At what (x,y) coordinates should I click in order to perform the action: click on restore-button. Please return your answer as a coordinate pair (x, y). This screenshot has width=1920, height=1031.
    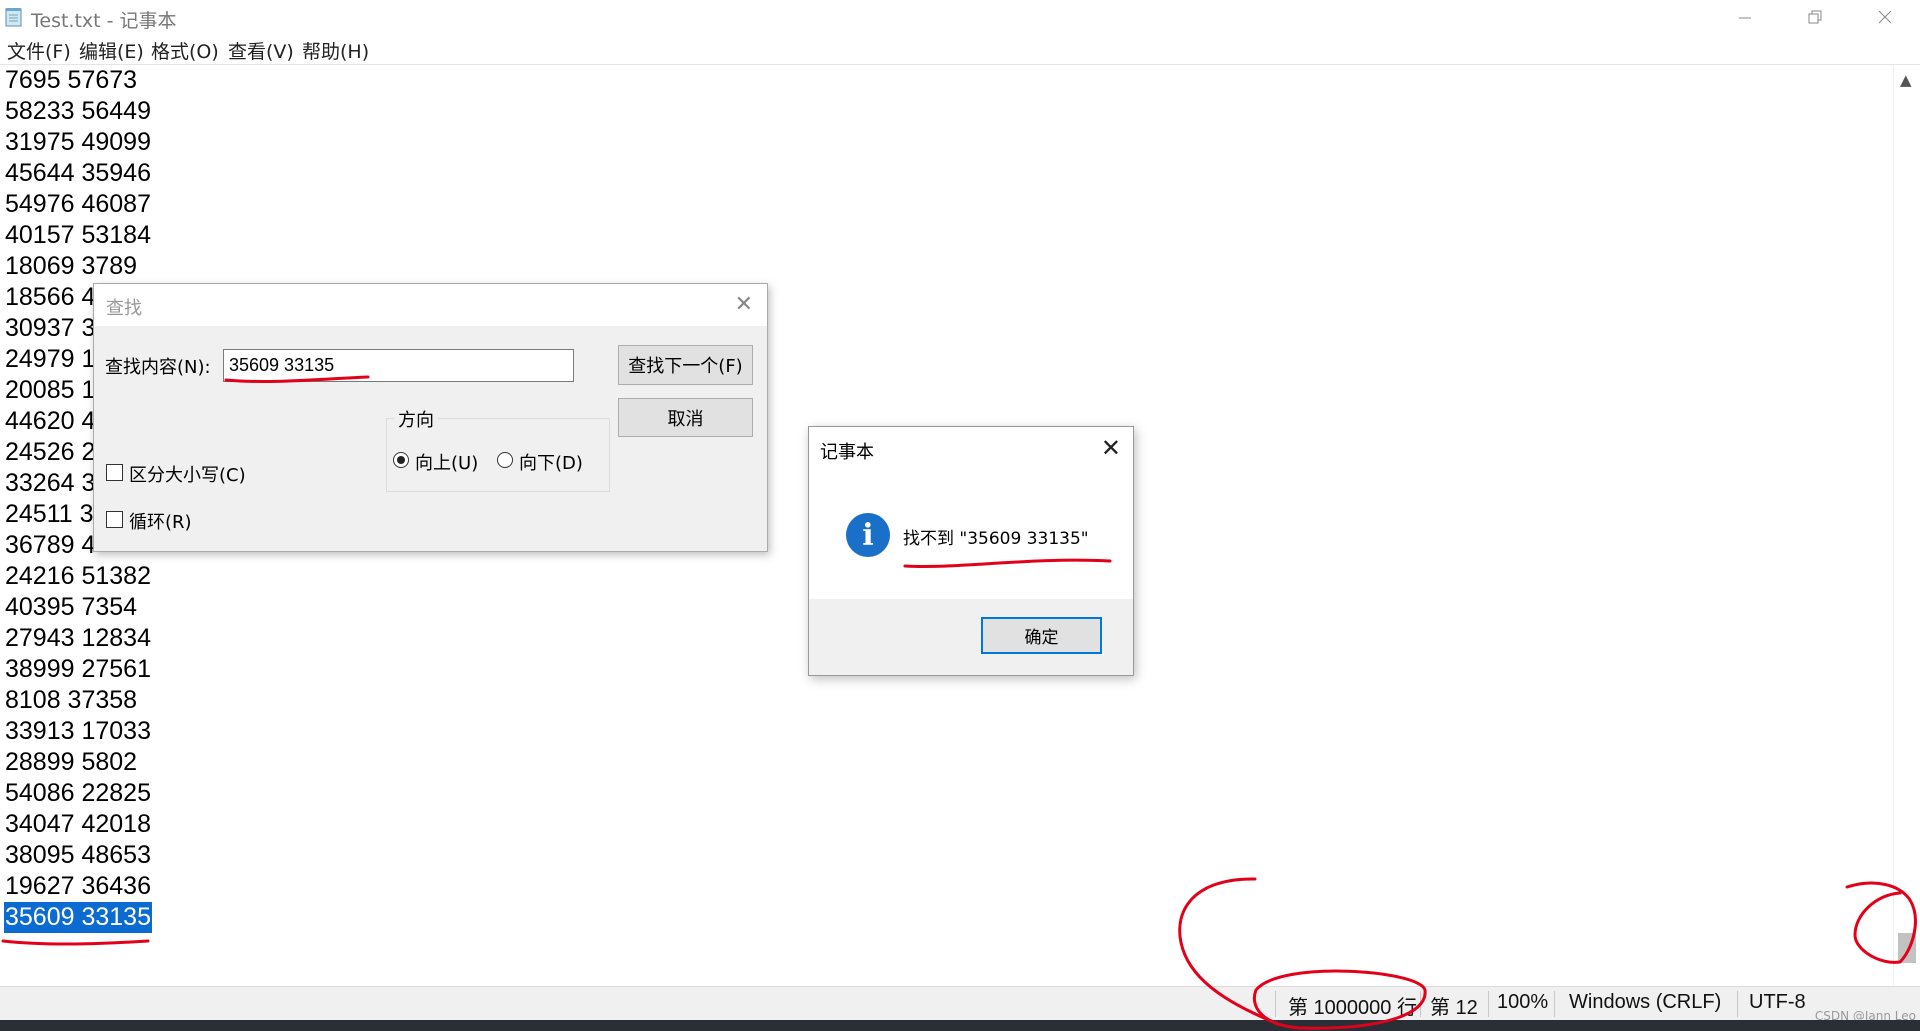
    Looking at the image, I should click on (1815, 17).